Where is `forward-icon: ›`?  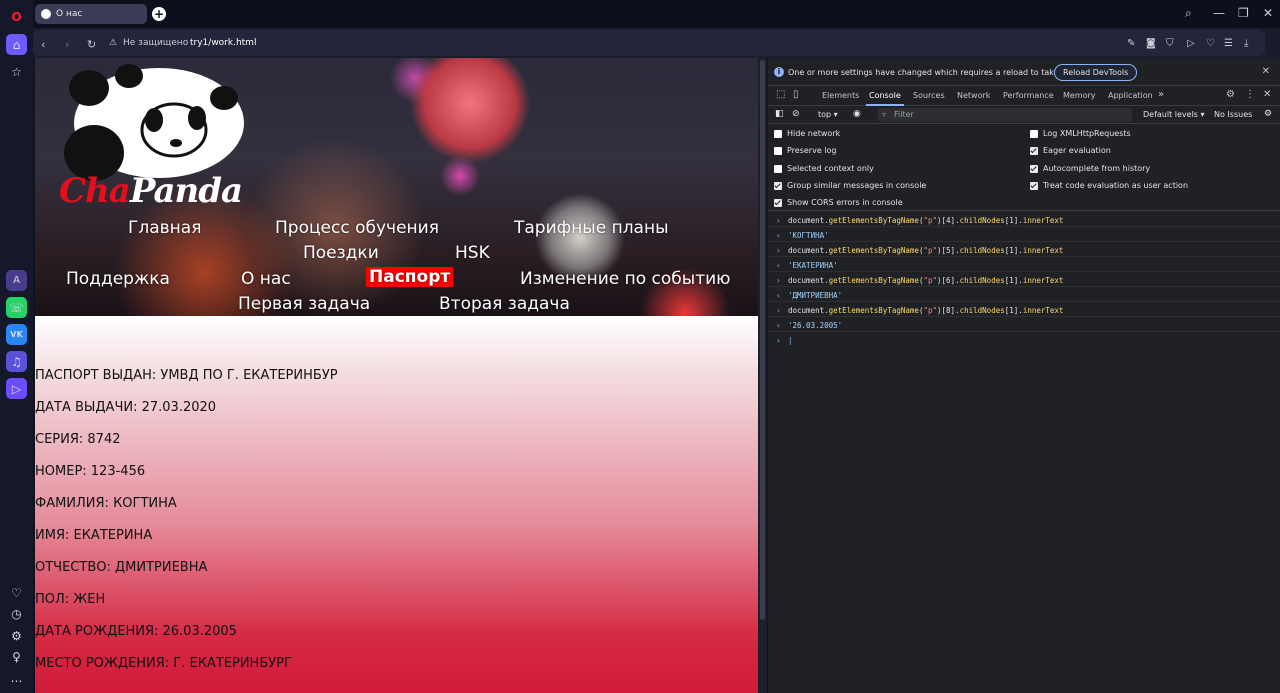 forward-icon: › is located at coordinates (67, 44).